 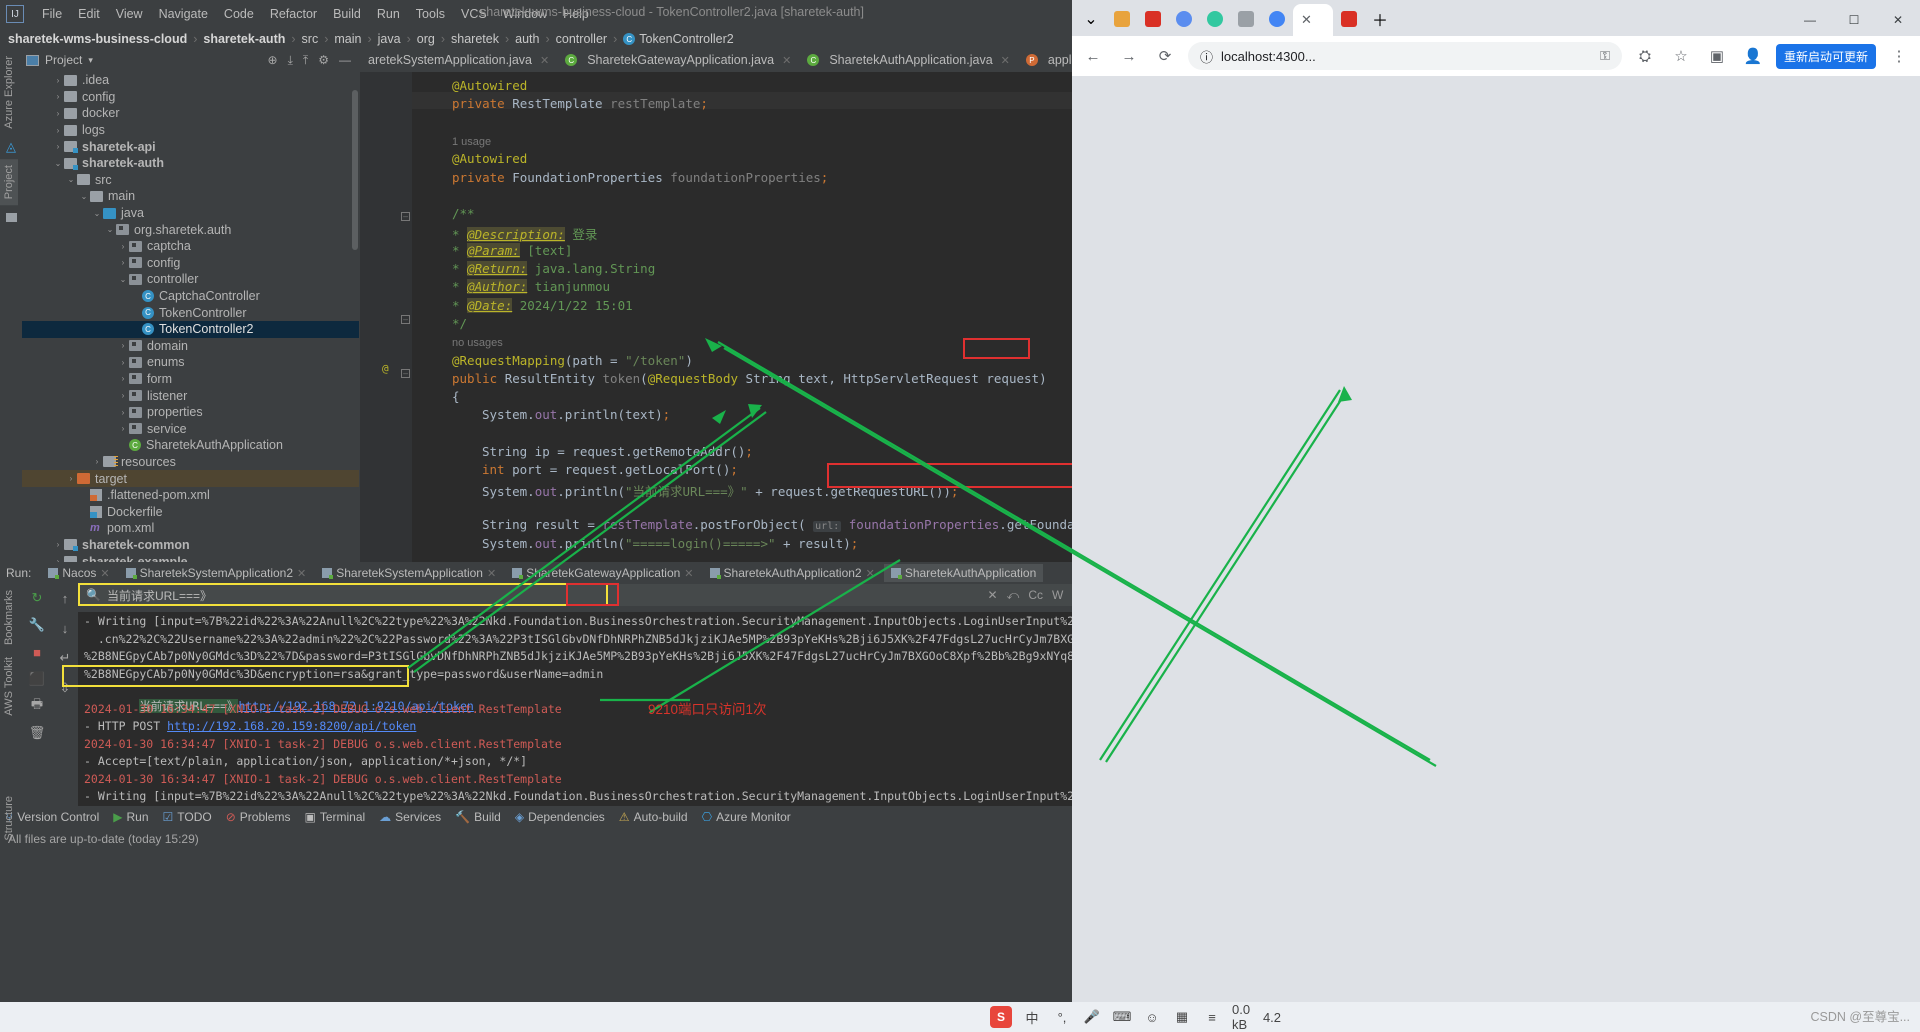 What do you see at coordinates (1753, 56) in the screenshot?
I see `profile-avatar: 👤` at bounding box center [1753, 56].